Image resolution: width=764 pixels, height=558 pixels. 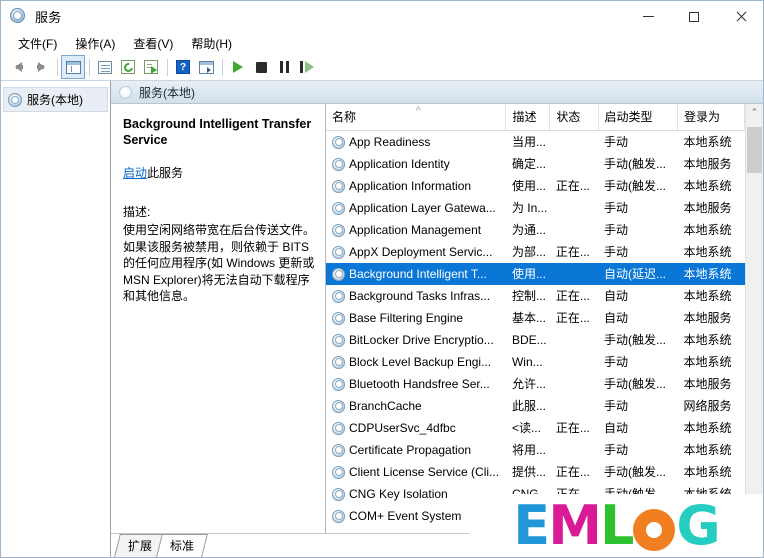 I want to click on cell-name: BranchCache, so click(x=416, y=406).